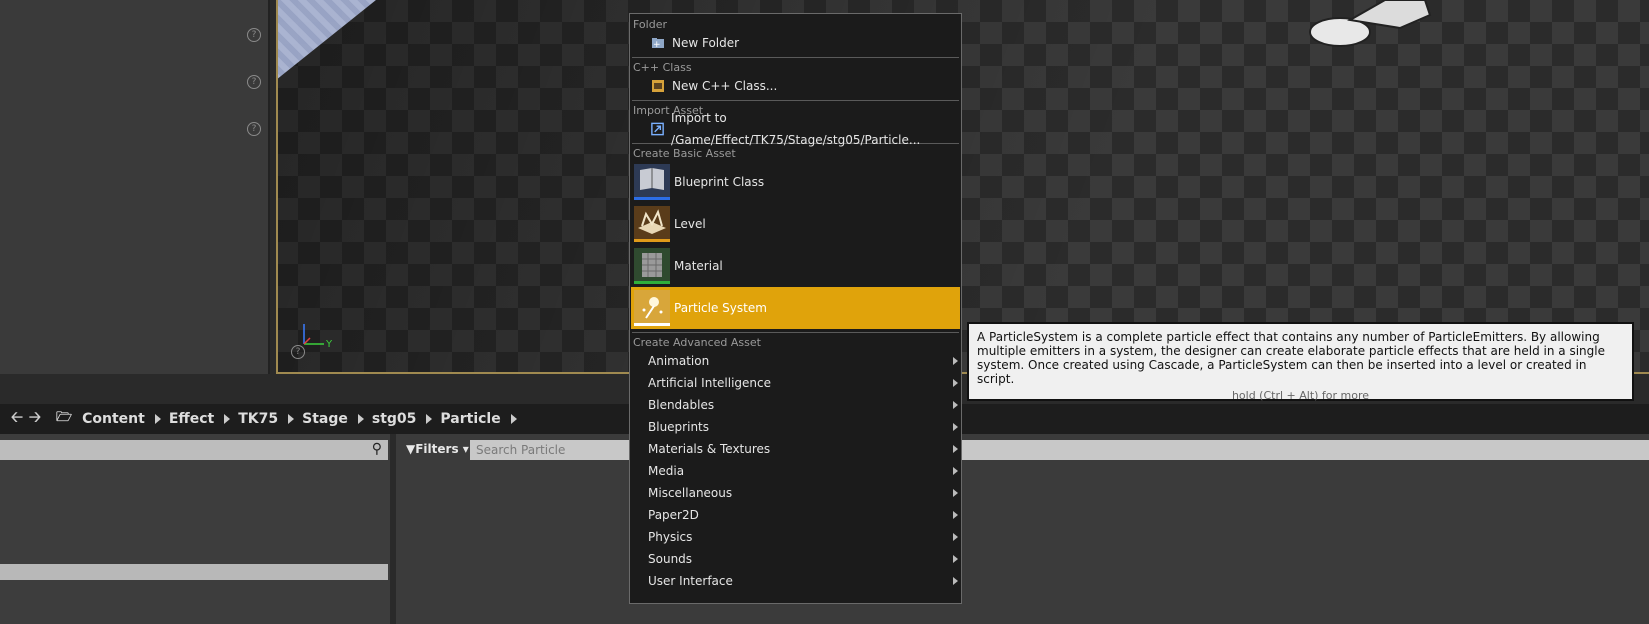 This screenshot has height=624, width=1649. What do you see at coordinates (17, 419) in the screenshot?
I see `back-arrow-icon: 🡠` at bounding box center [17, 419].